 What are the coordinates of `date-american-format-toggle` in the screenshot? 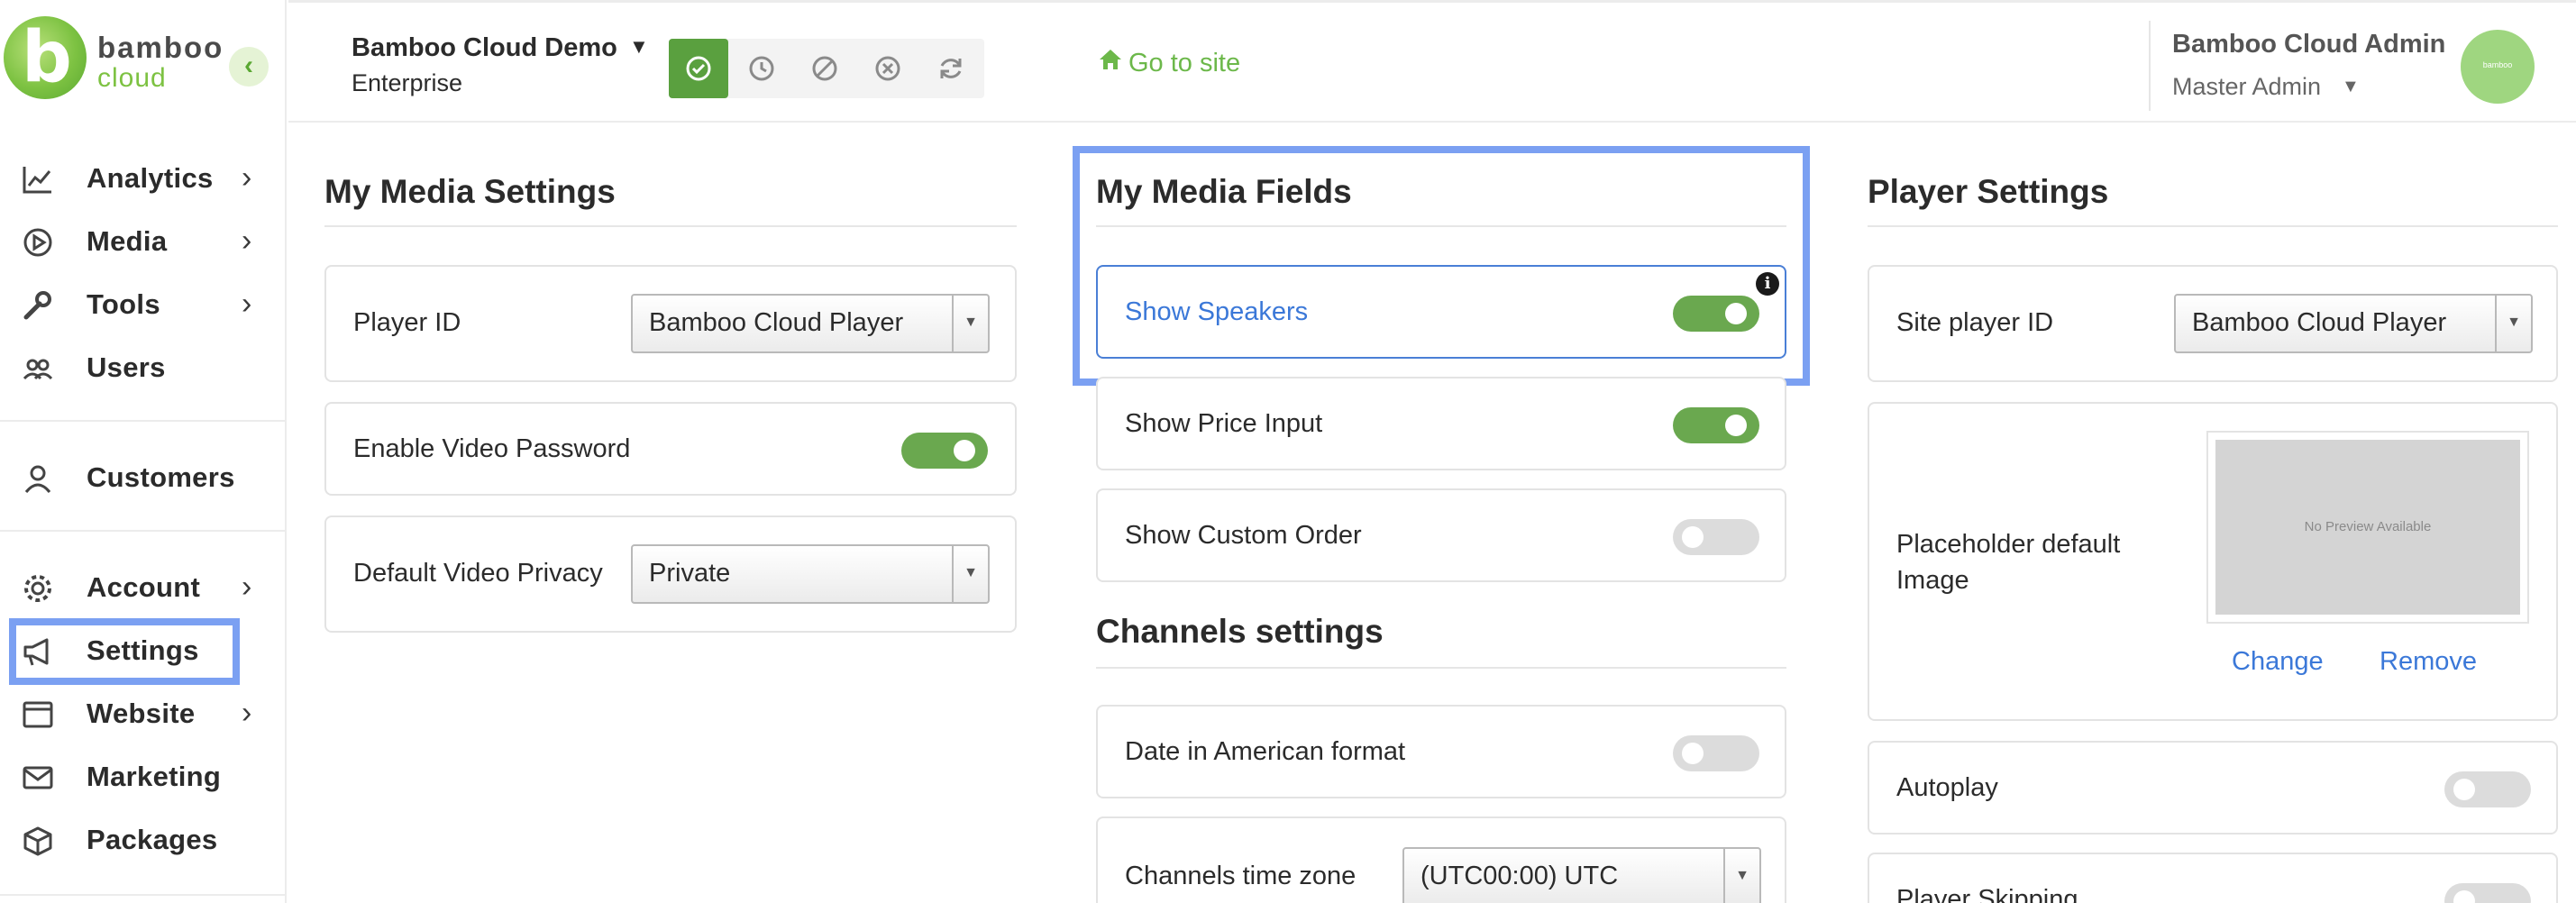 It's located at (1716, 753).